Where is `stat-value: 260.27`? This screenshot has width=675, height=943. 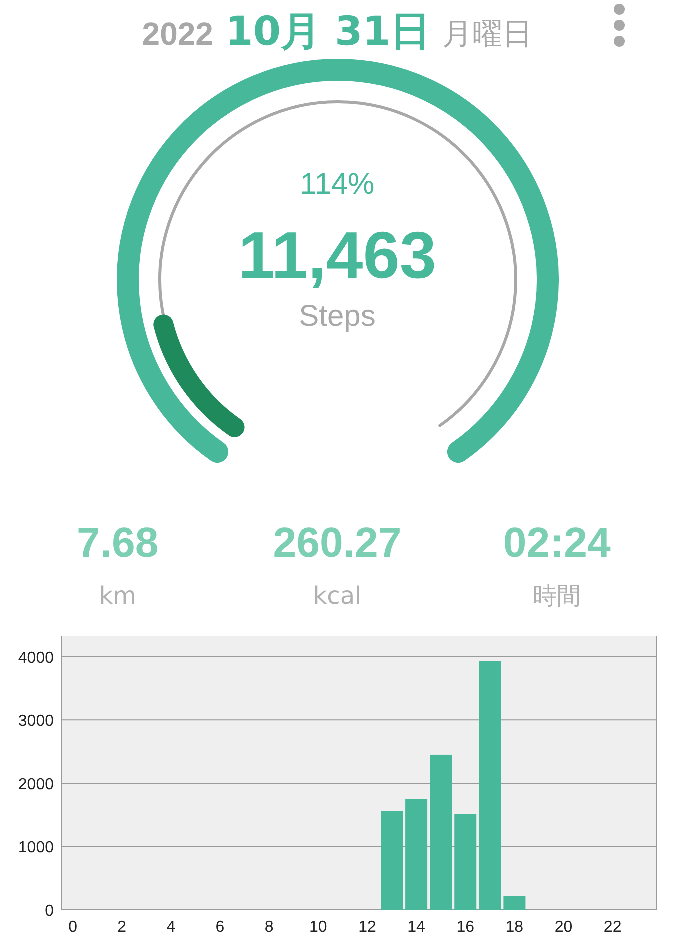
stat-value: 260.27 is located at coordinates (337, 543).